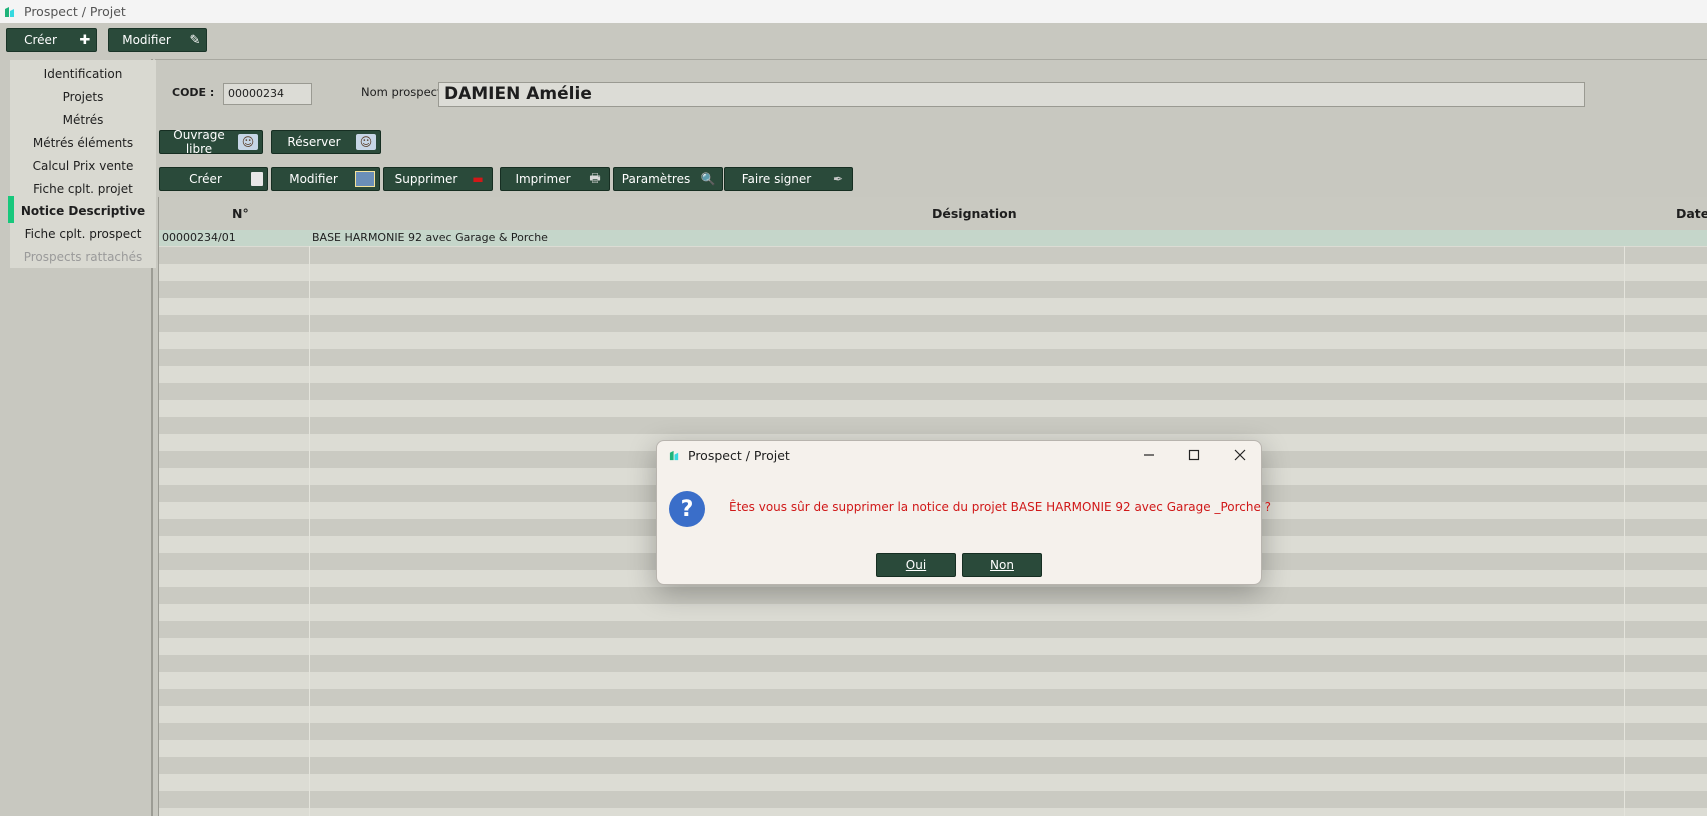 Image resolution: width=1707 pixels, height=816 pixels. I want to click on column-header-num: N°, so click(240, 213).